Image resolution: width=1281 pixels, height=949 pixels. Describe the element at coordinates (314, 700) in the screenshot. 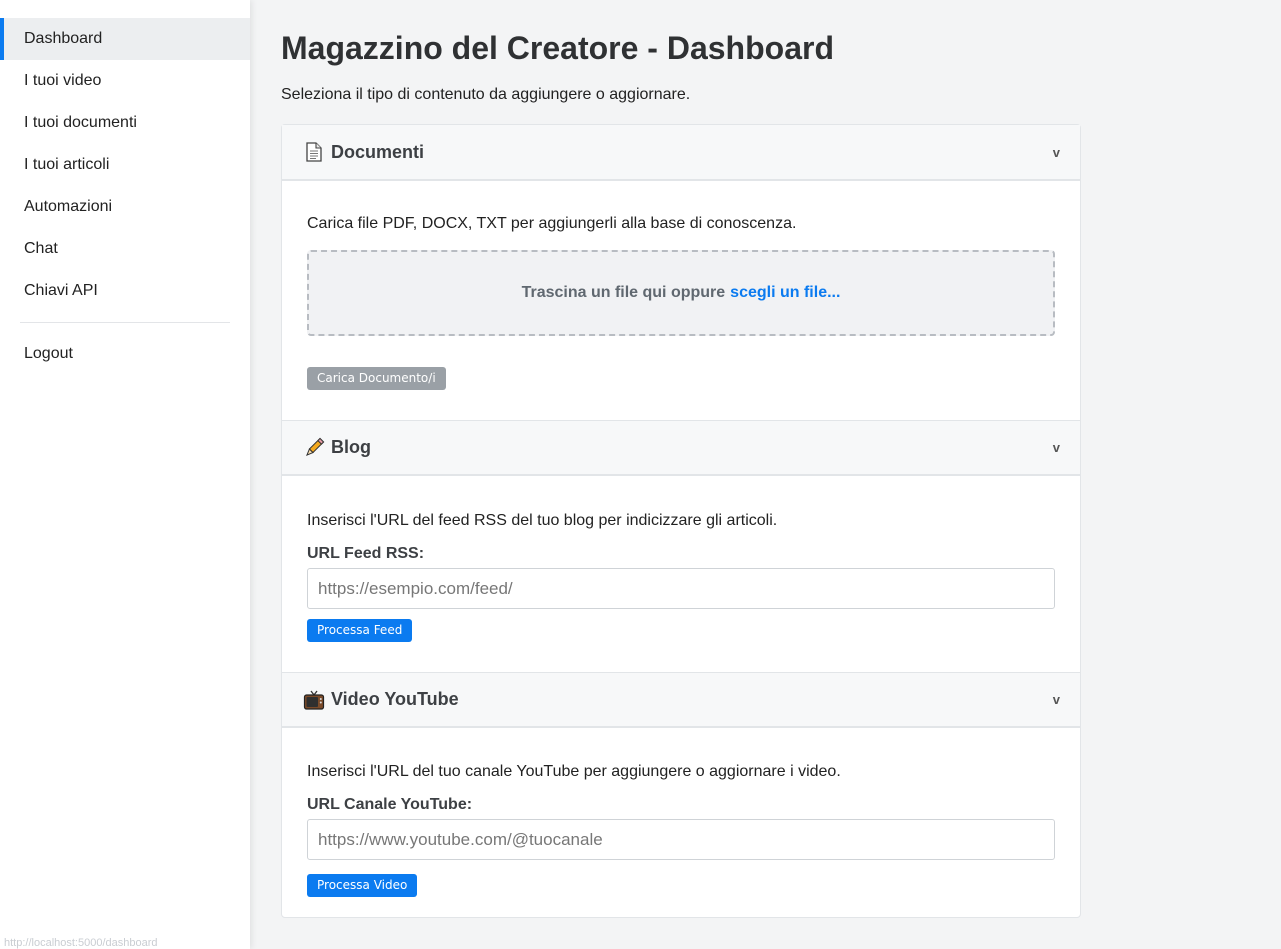

I see `television-icon` at that location.